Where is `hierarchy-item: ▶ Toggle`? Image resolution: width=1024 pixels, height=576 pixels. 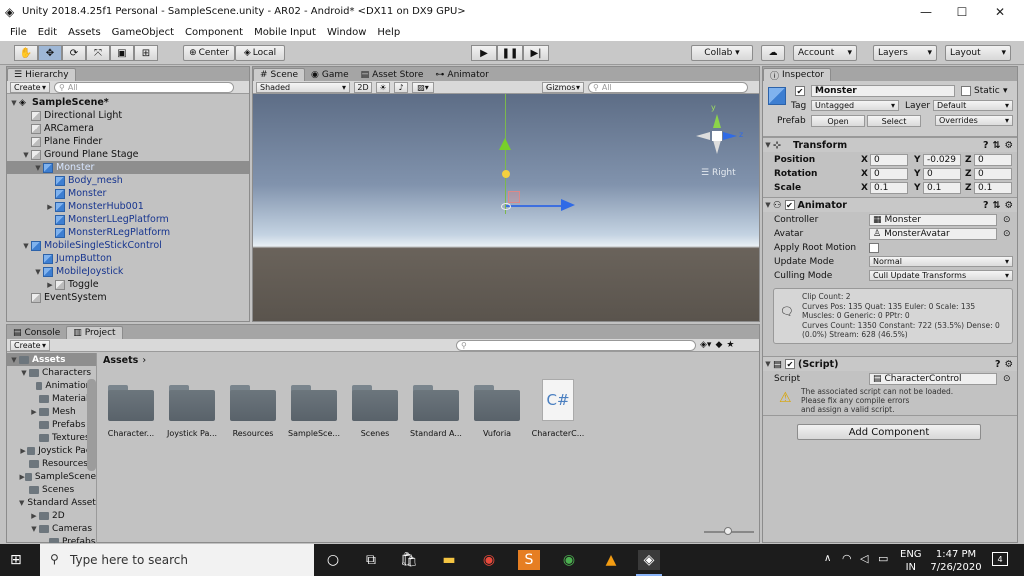 hierarchy-item: ▶ Toggle is located at coordinates (128, 284).